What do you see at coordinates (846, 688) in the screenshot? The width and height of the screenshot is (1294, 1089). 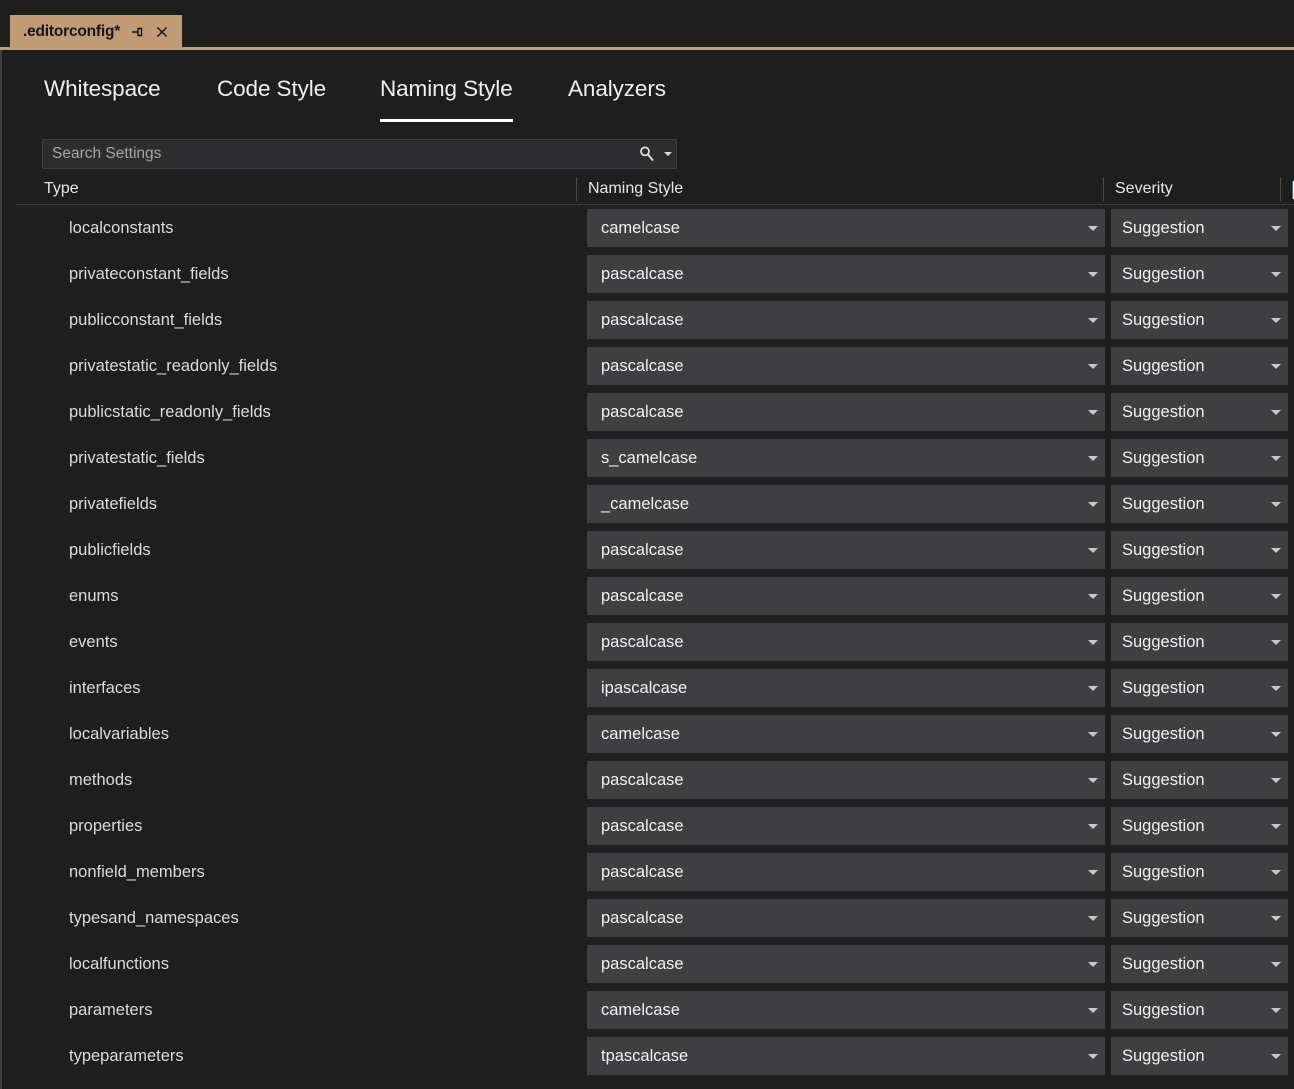 I see `naming-style-dropdown: ipascalcase` at bounding box center [846, 688].